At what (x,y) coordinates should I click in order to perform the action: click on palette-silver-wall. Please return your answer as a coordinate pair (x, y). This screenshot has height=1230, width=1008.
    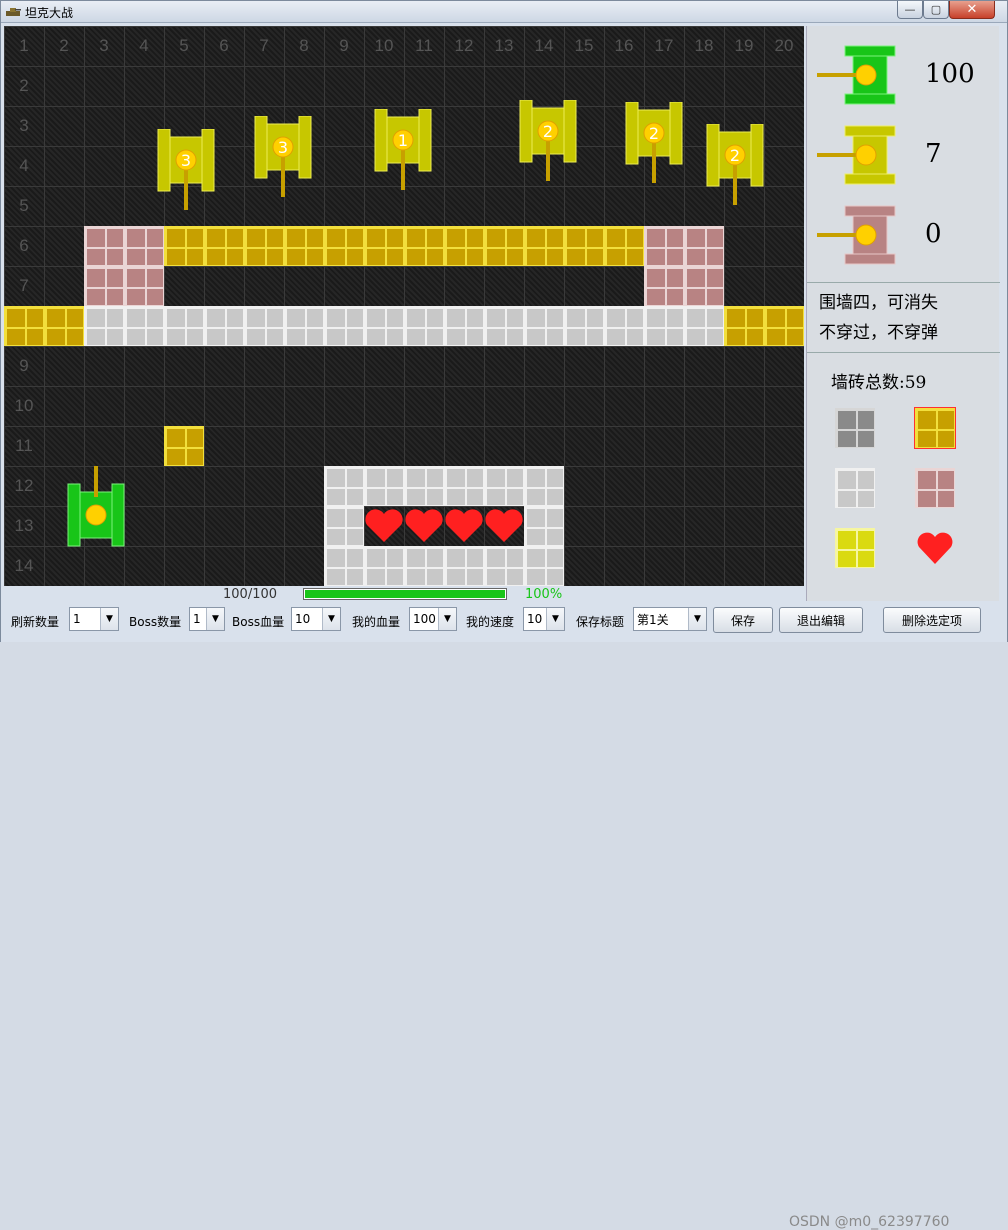
    Looking at the image, I should click on (855, 488).